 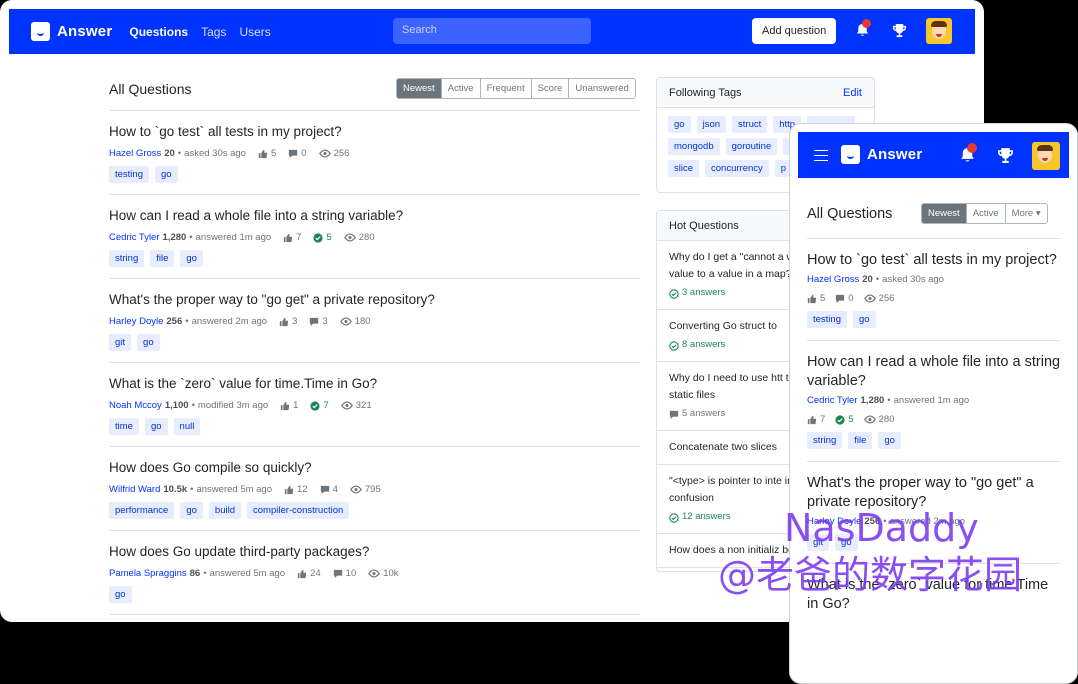 What do you see at coordinates (233, 405) in the screenshot?
I see `question-activity: modified 3m ago` at bounding box center [233, 405].